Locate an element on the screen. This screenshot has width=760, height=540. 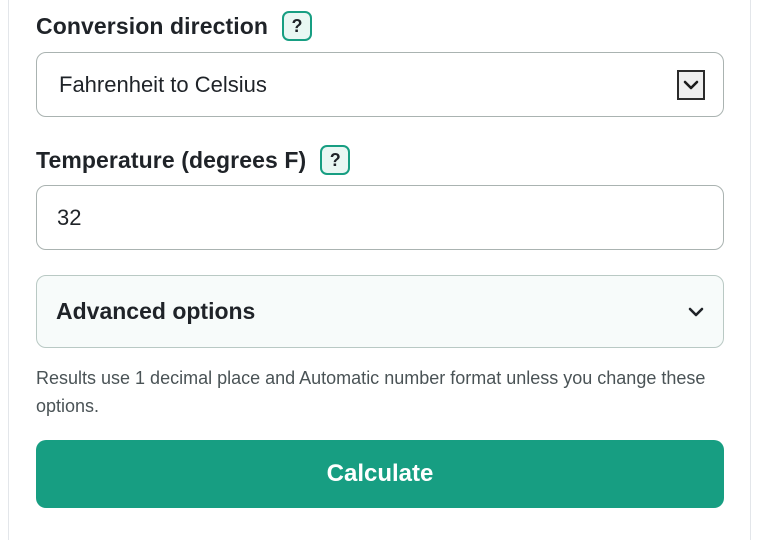
temperature-label-row: Temperature (degrees F) ? is located at coordinates (193, 160).